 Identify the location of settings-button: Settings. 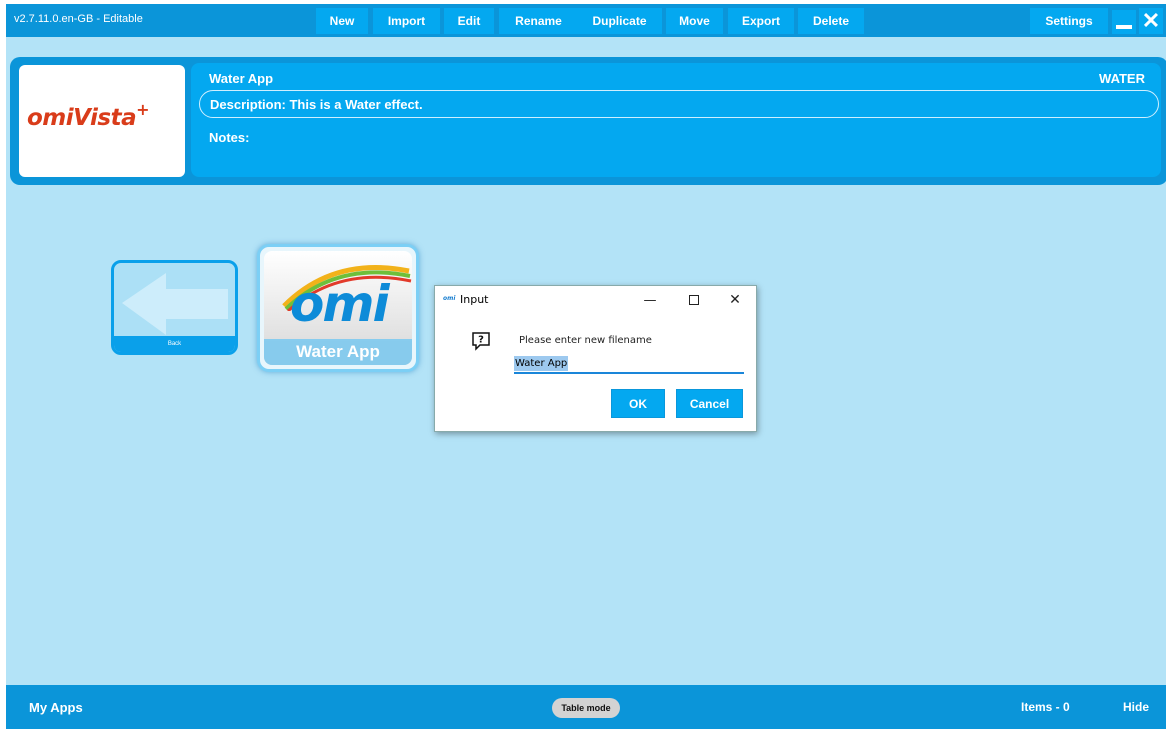
(1069, 21).